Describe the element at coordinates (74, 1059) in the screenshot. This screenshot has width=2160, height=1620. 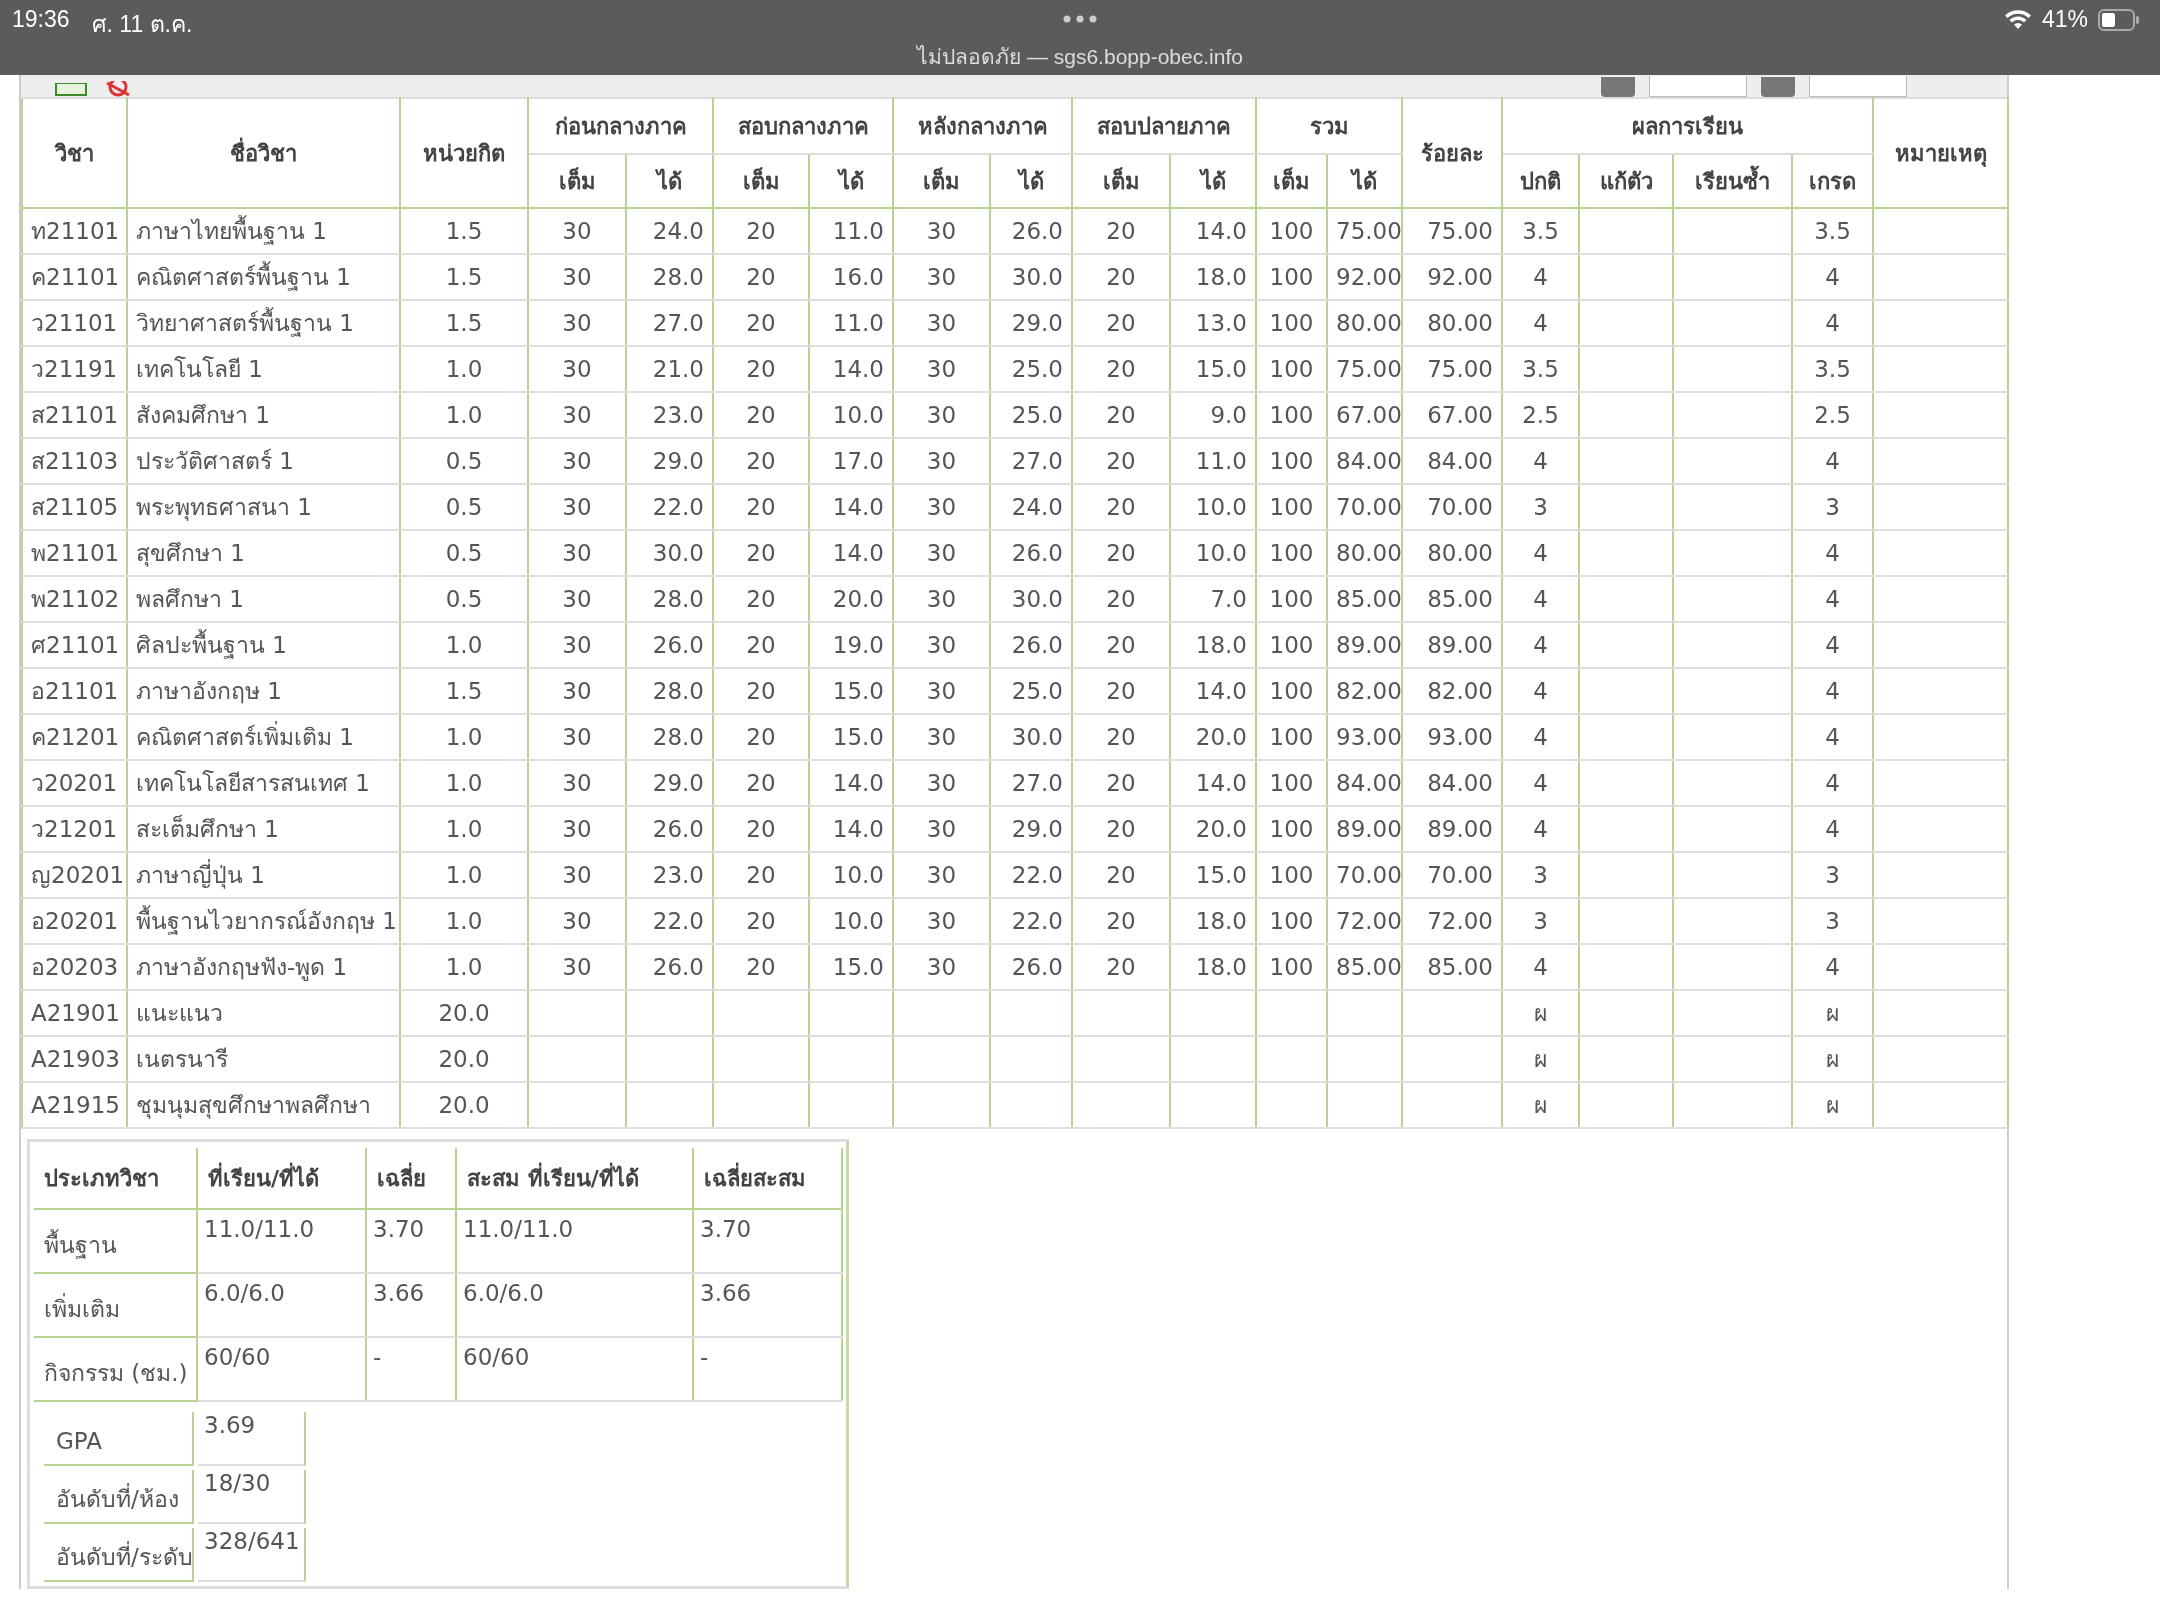
I see `table-cell: A21903` at that location.